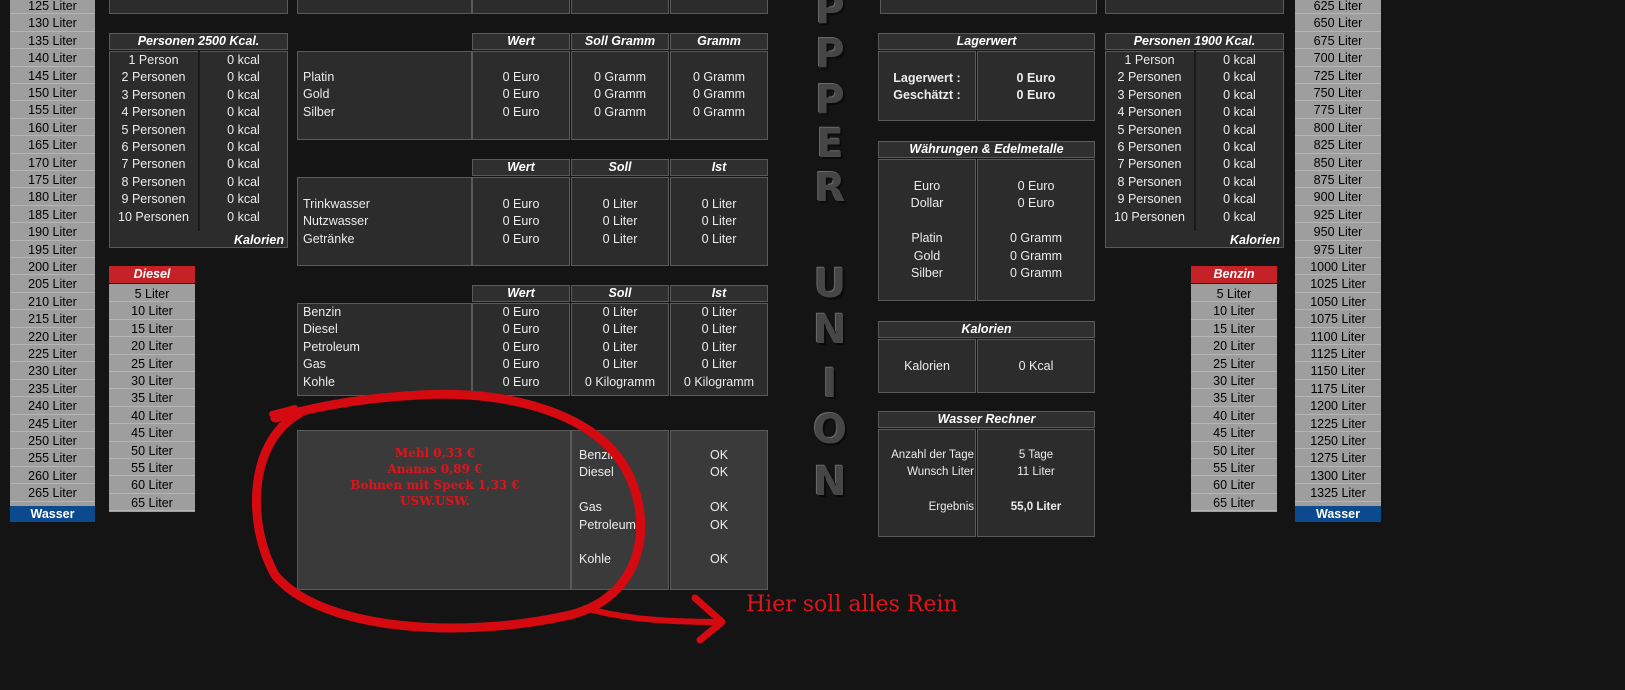  What do you see at coordinates (320, 329) in the screenshot?
I see `fuel-table-row-label: Diesel` at bounding box center [320, 329].